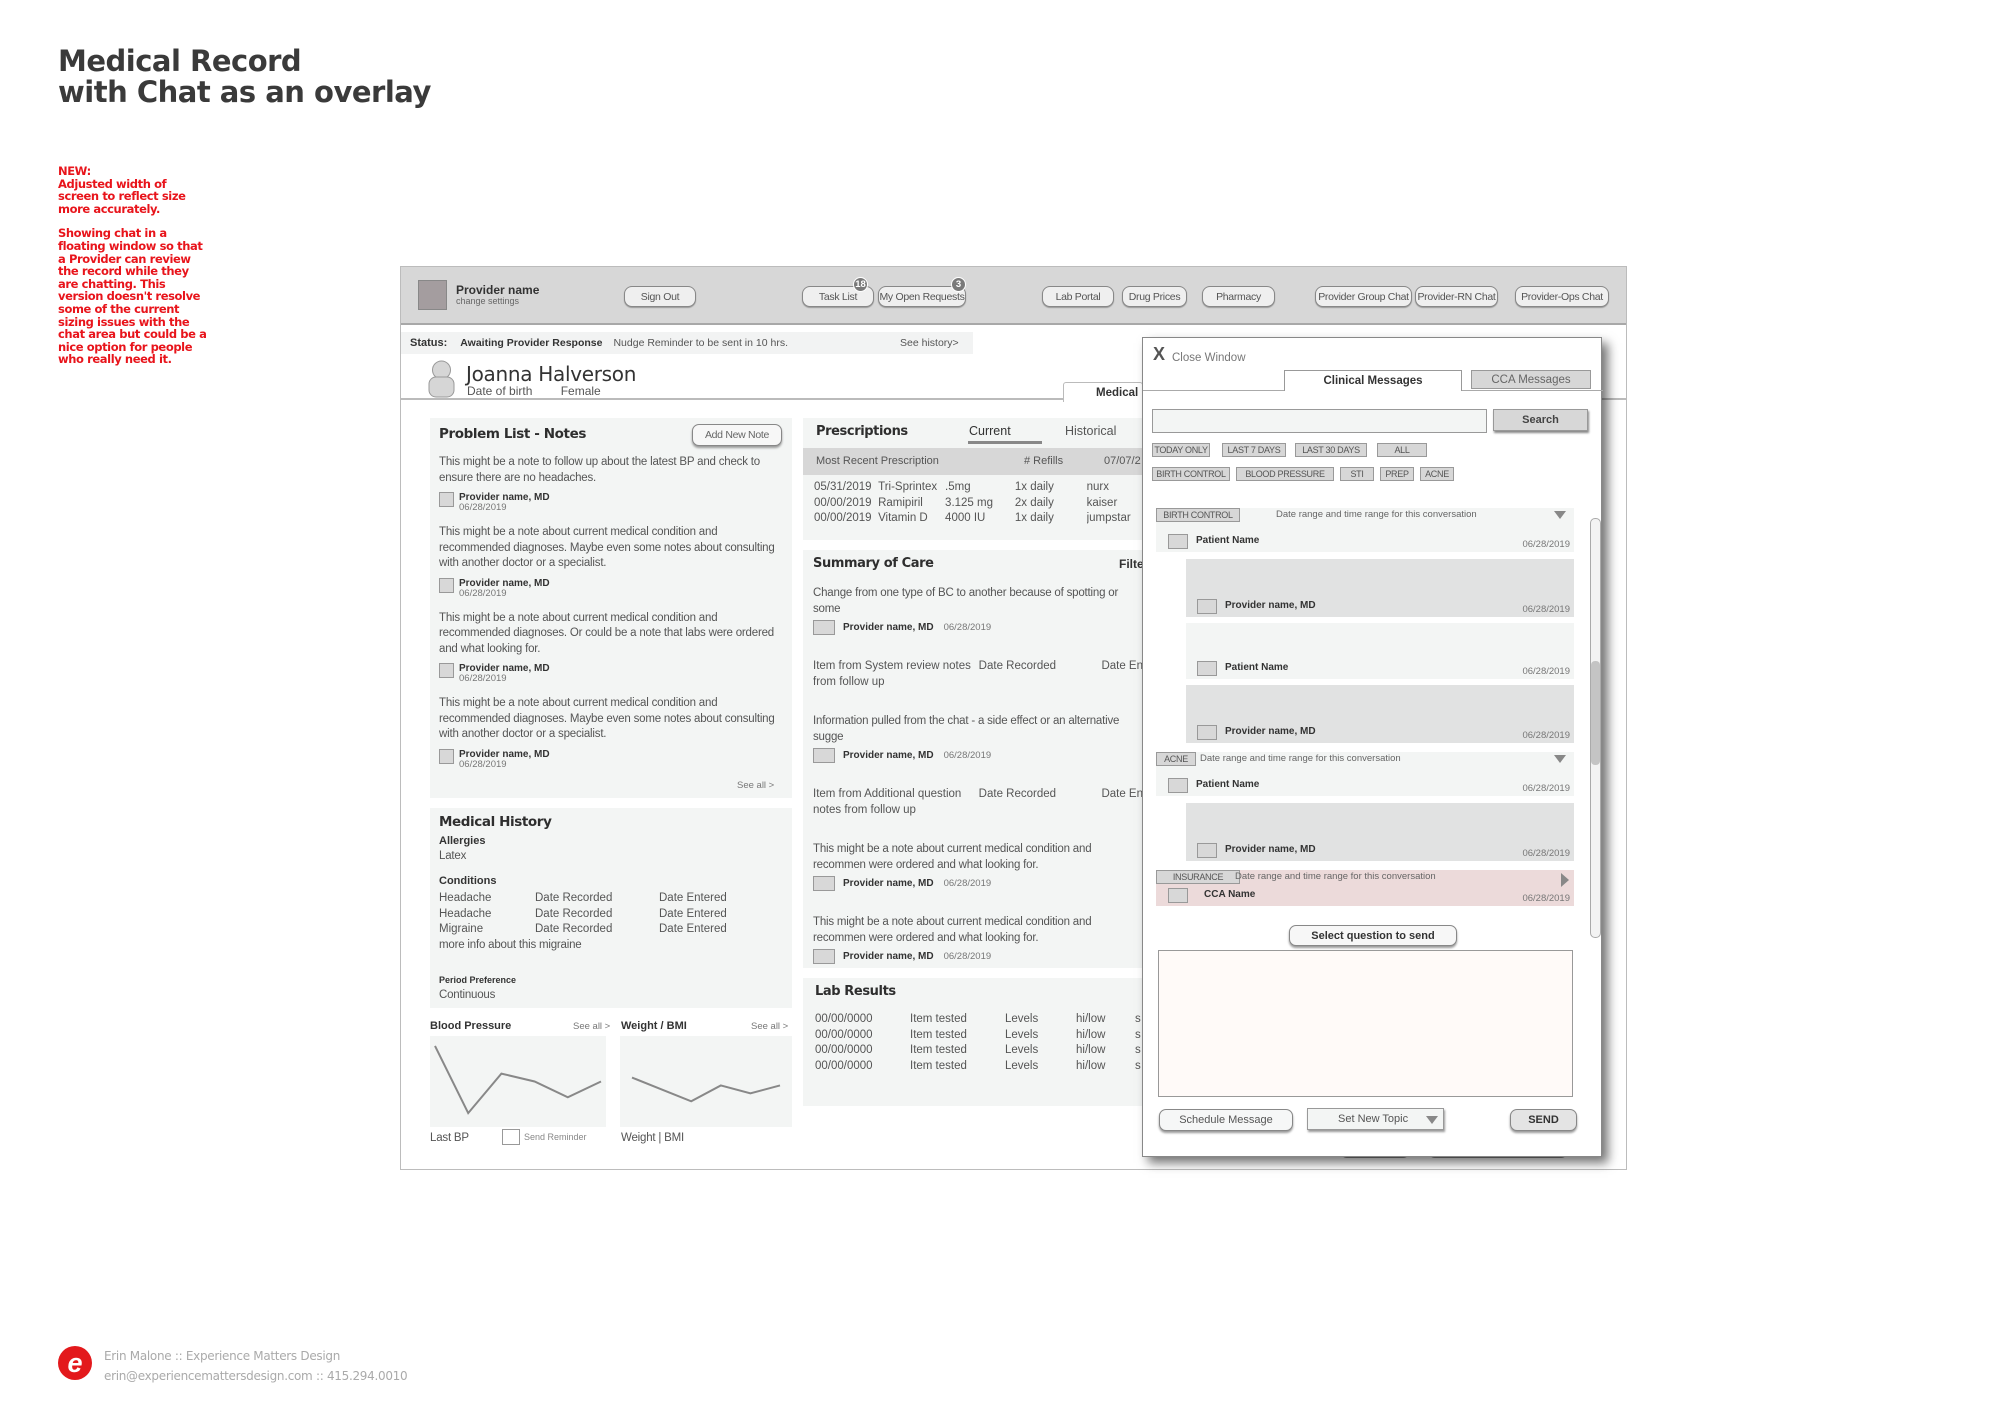 Image resolution: width=2000 pixels, height=1413 pixels. What do you see at coordinates (1565, 880) in the screenshot?
I see `expand-triangle-icon` at bounding box center [1565, 880].